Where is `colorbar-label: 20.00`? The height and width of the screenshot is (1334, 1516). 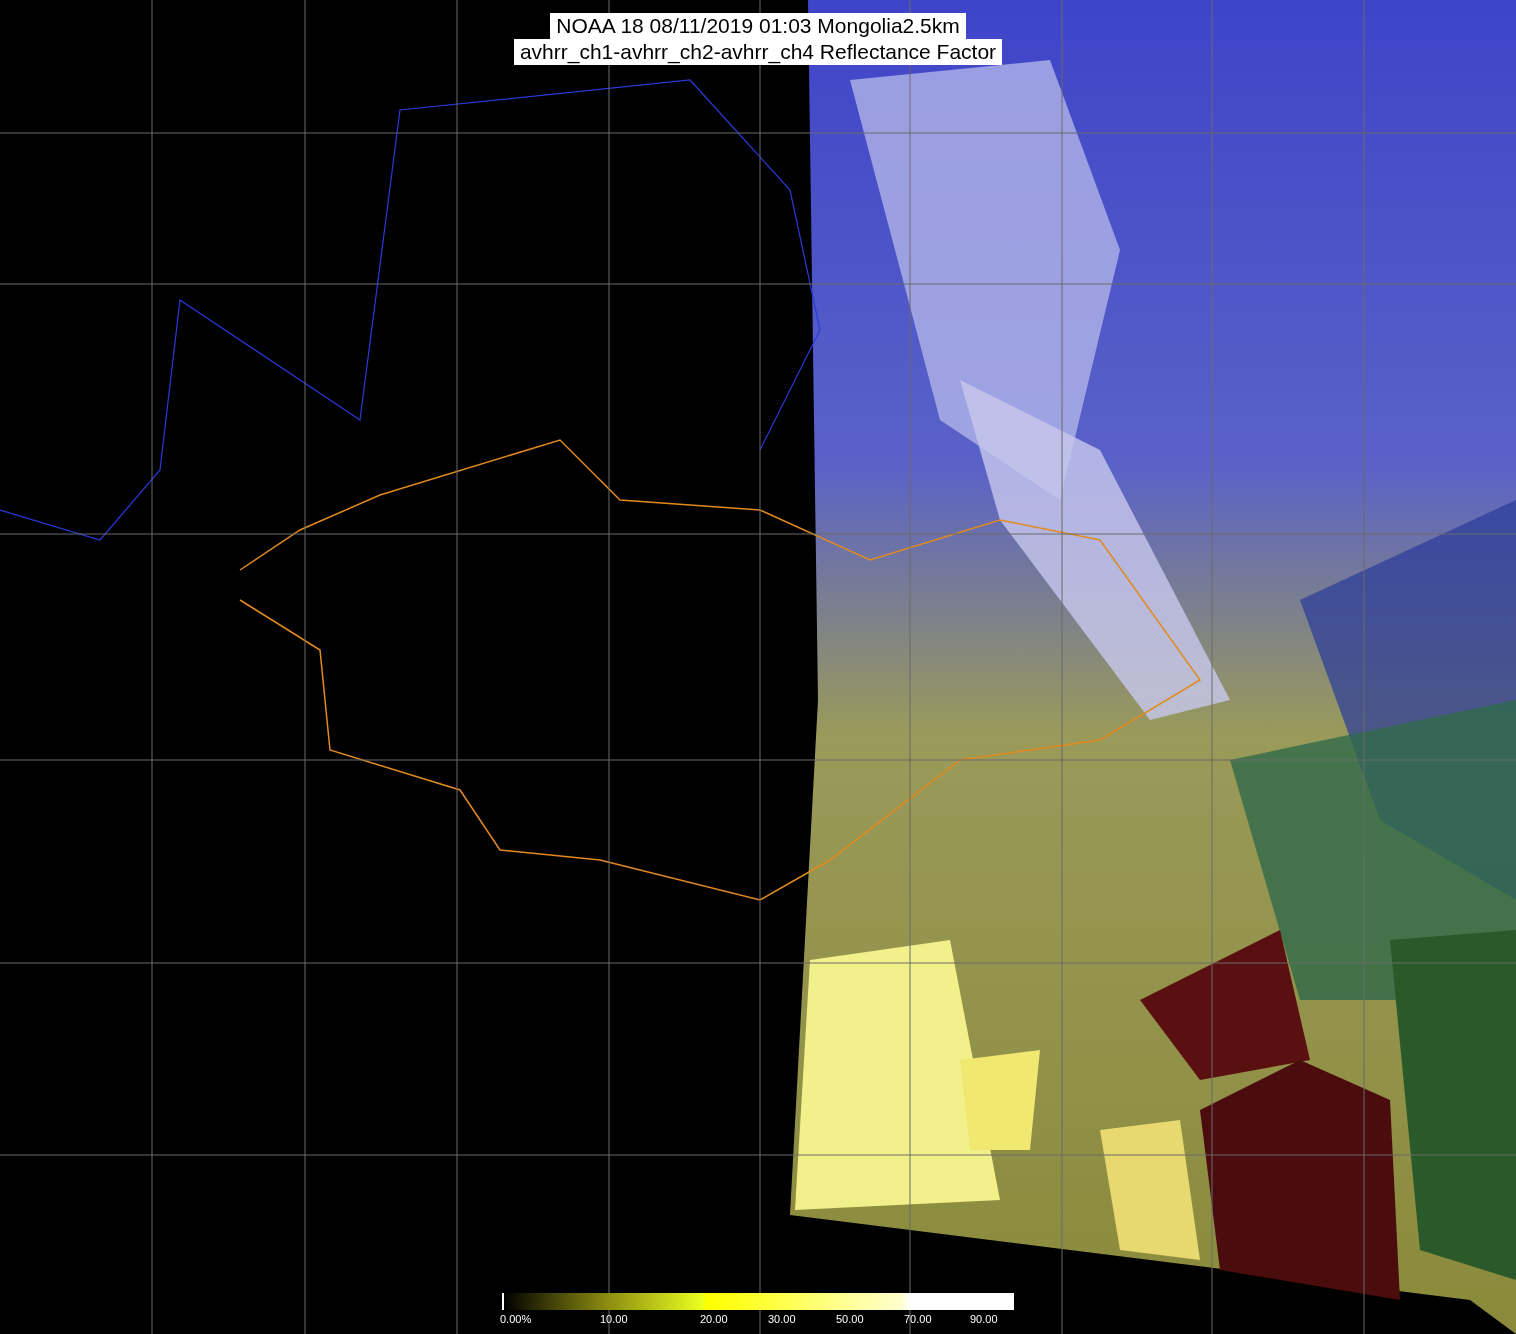
colorbar-label: 20.00 is located at coordinates (714, 1319).